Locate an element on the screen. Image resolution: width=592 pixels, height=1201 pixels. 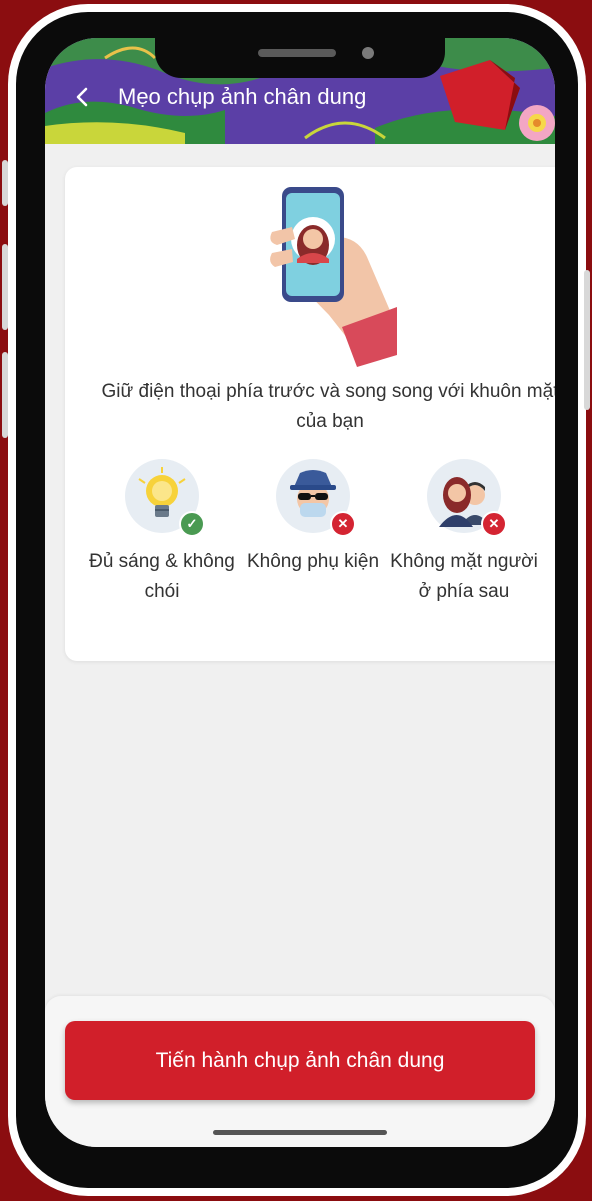
speaker is located at coordinates (297, 53).